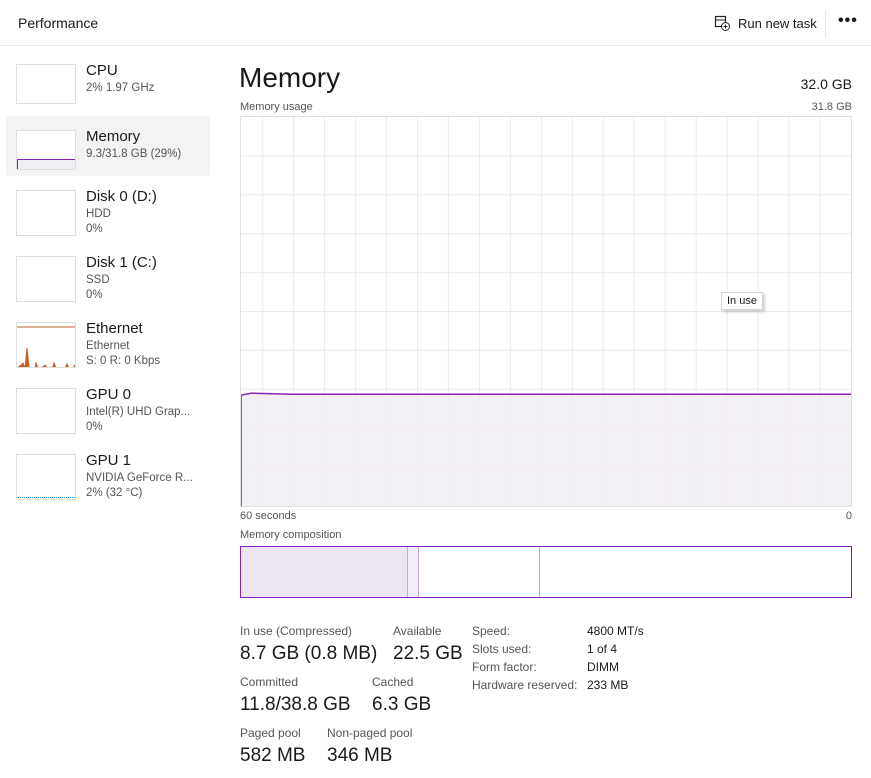 The height and width of the screenshot is (778, 871). What do you see at coordinates (114, 328) in the screenshot?
I see `item-name: Ethernet` at bounding box center [114, 328].